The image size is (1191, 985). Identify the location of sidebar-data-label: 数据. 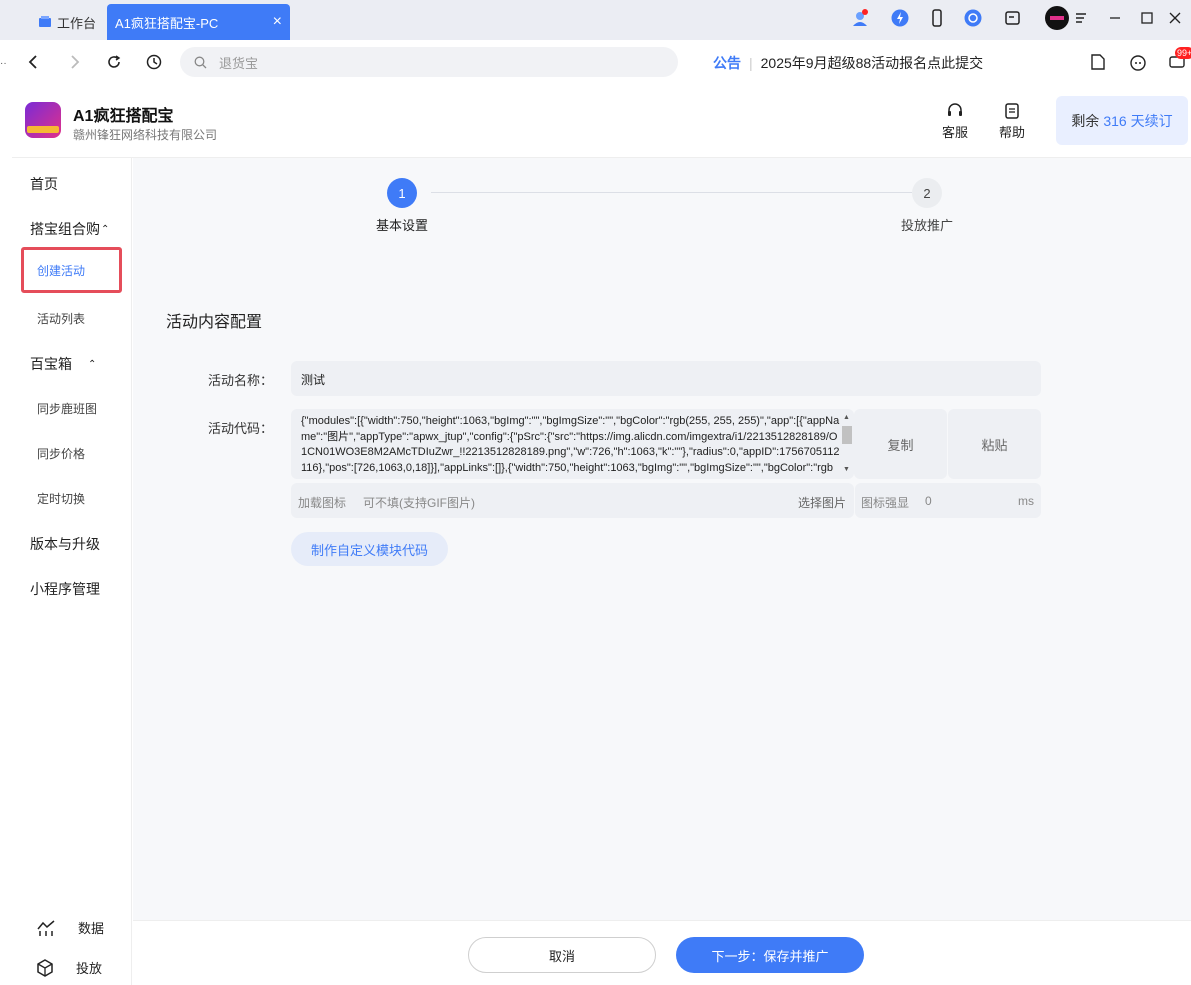
(91, 928).